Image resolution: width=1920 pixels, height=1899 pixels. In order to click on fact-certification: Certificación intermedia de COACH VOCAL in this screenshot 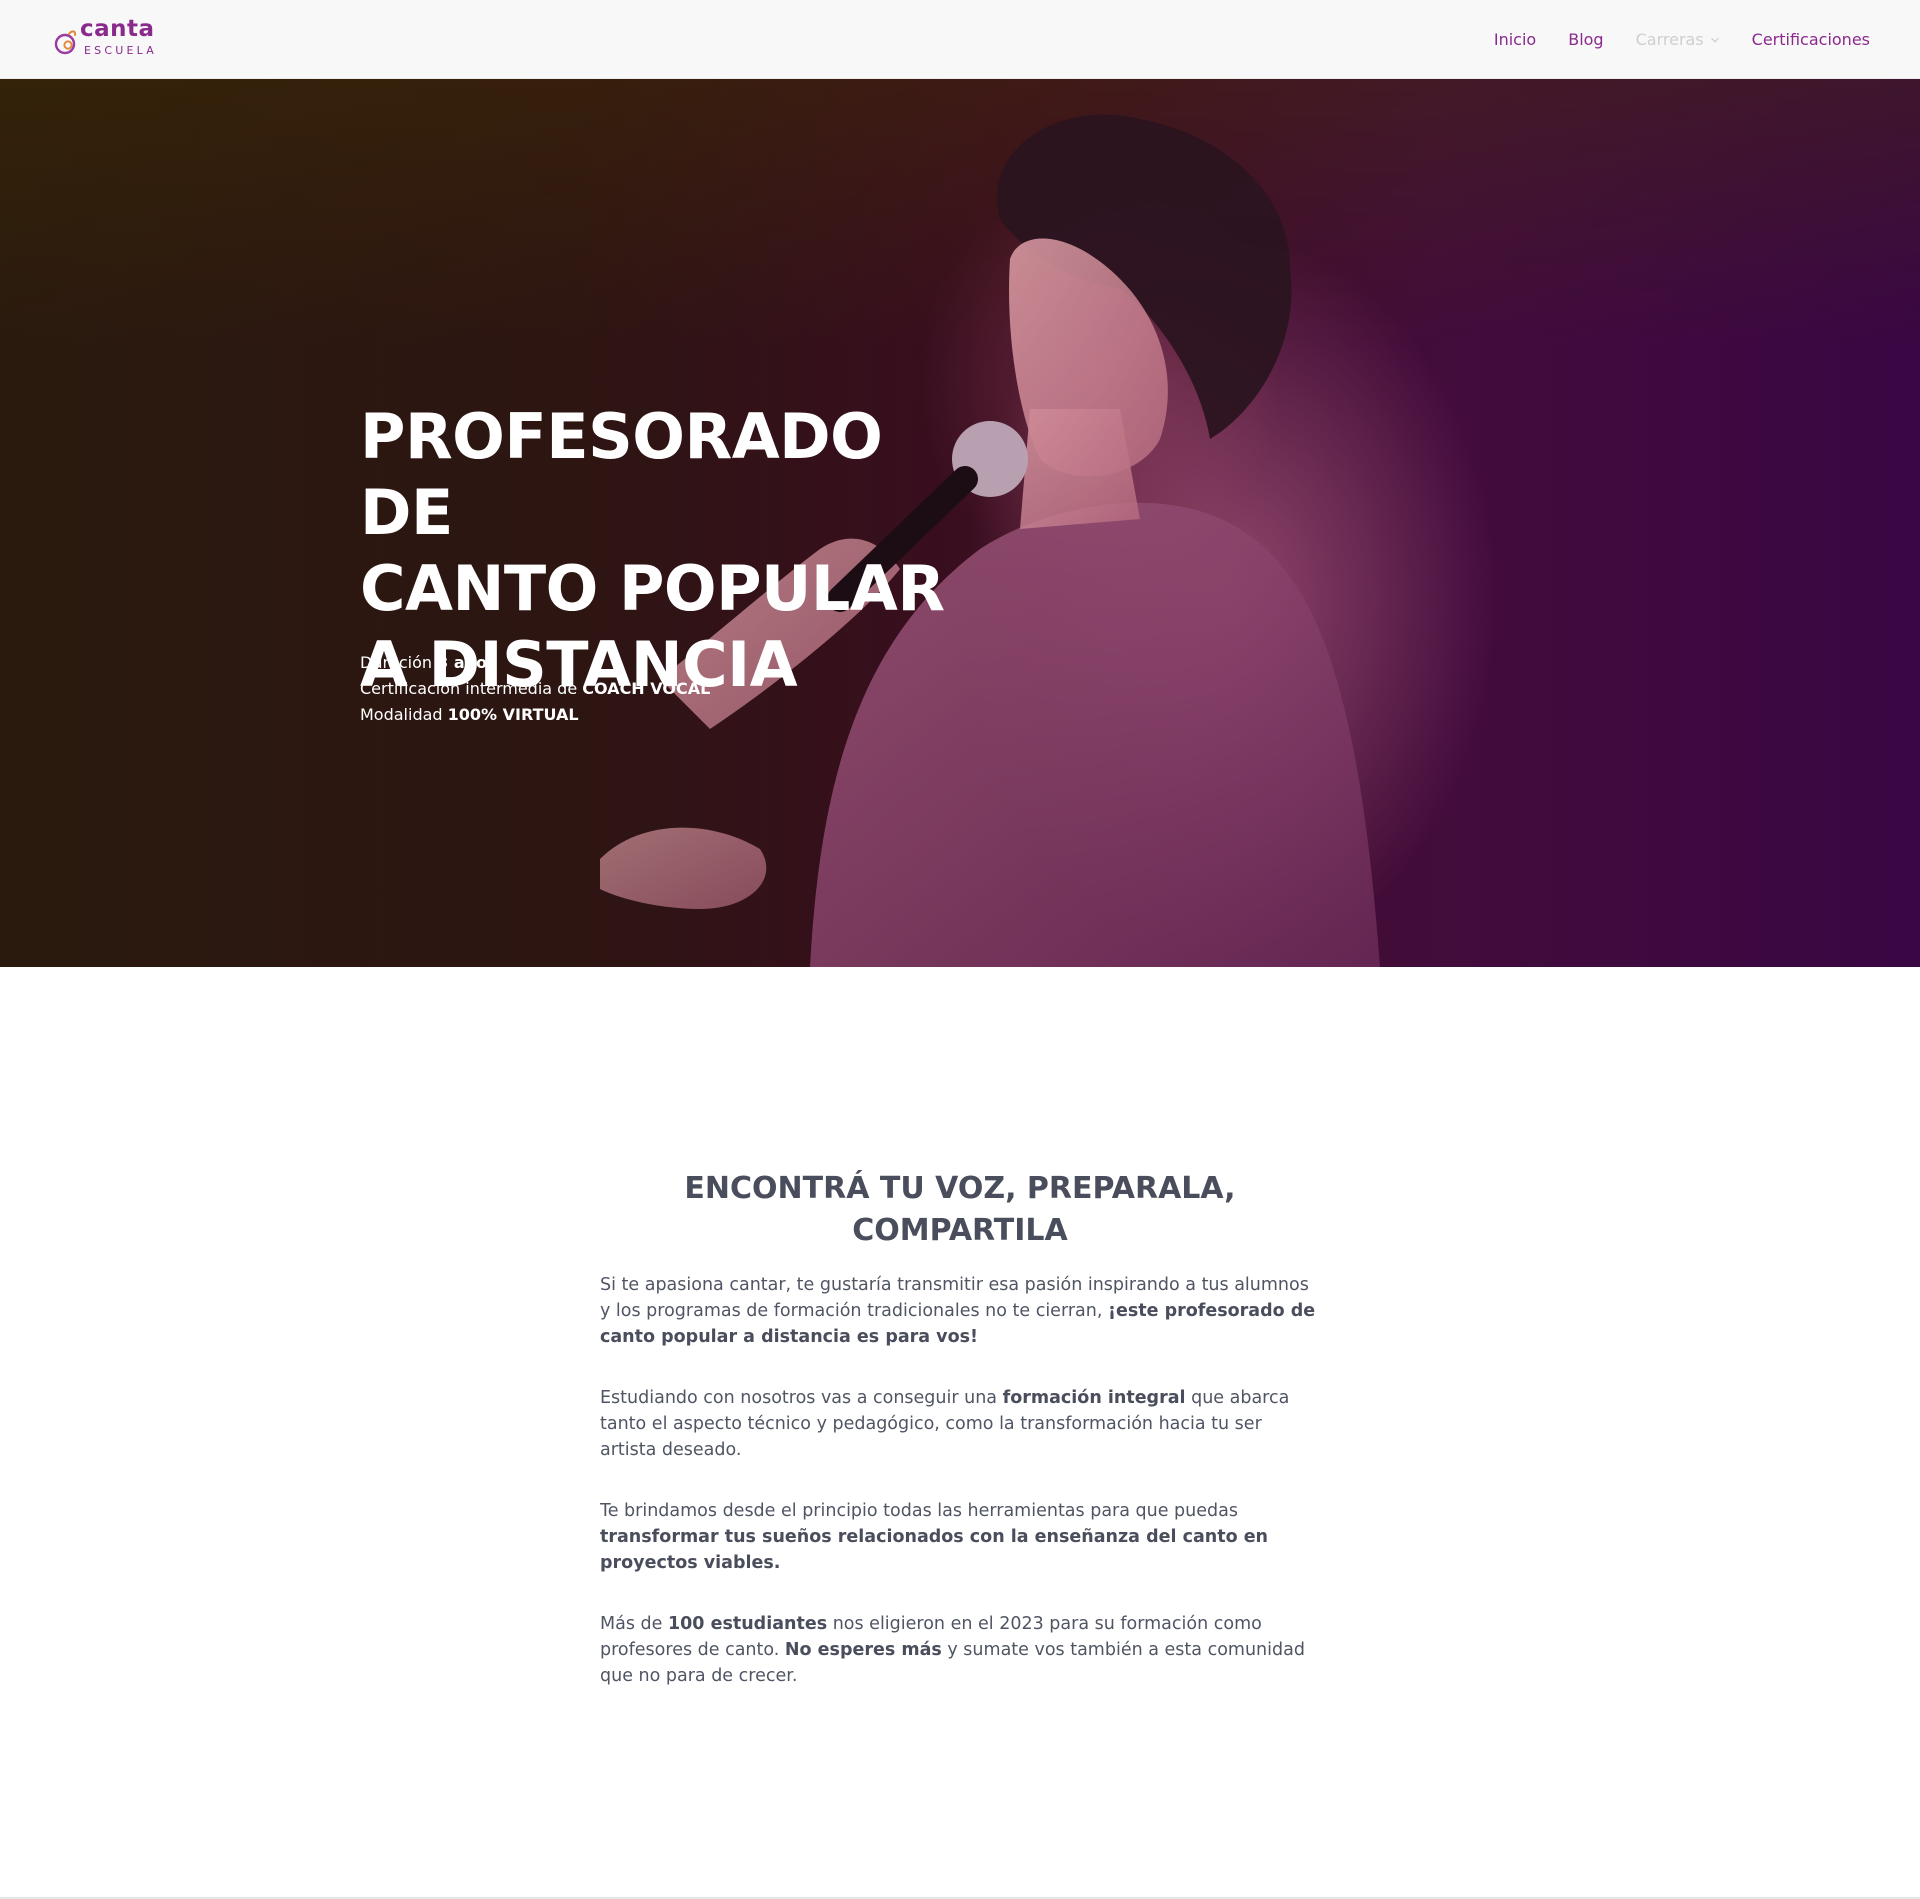, I will do `click(640, 689)`.